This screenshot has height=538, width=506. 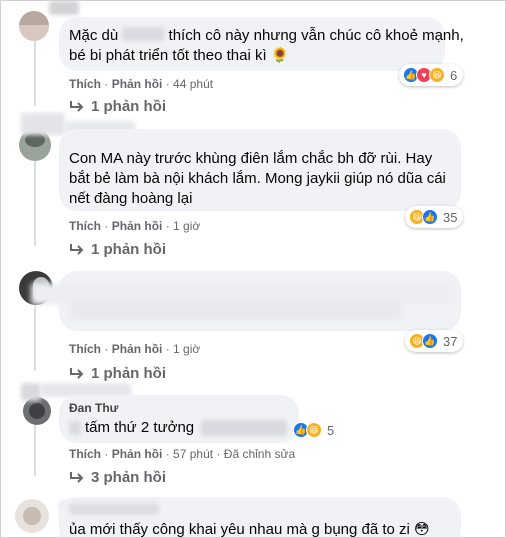 What do you see at coordinates (454, 75) in the screenshot?
I see `reaction-count: 6` at bounding box center [454, 75].